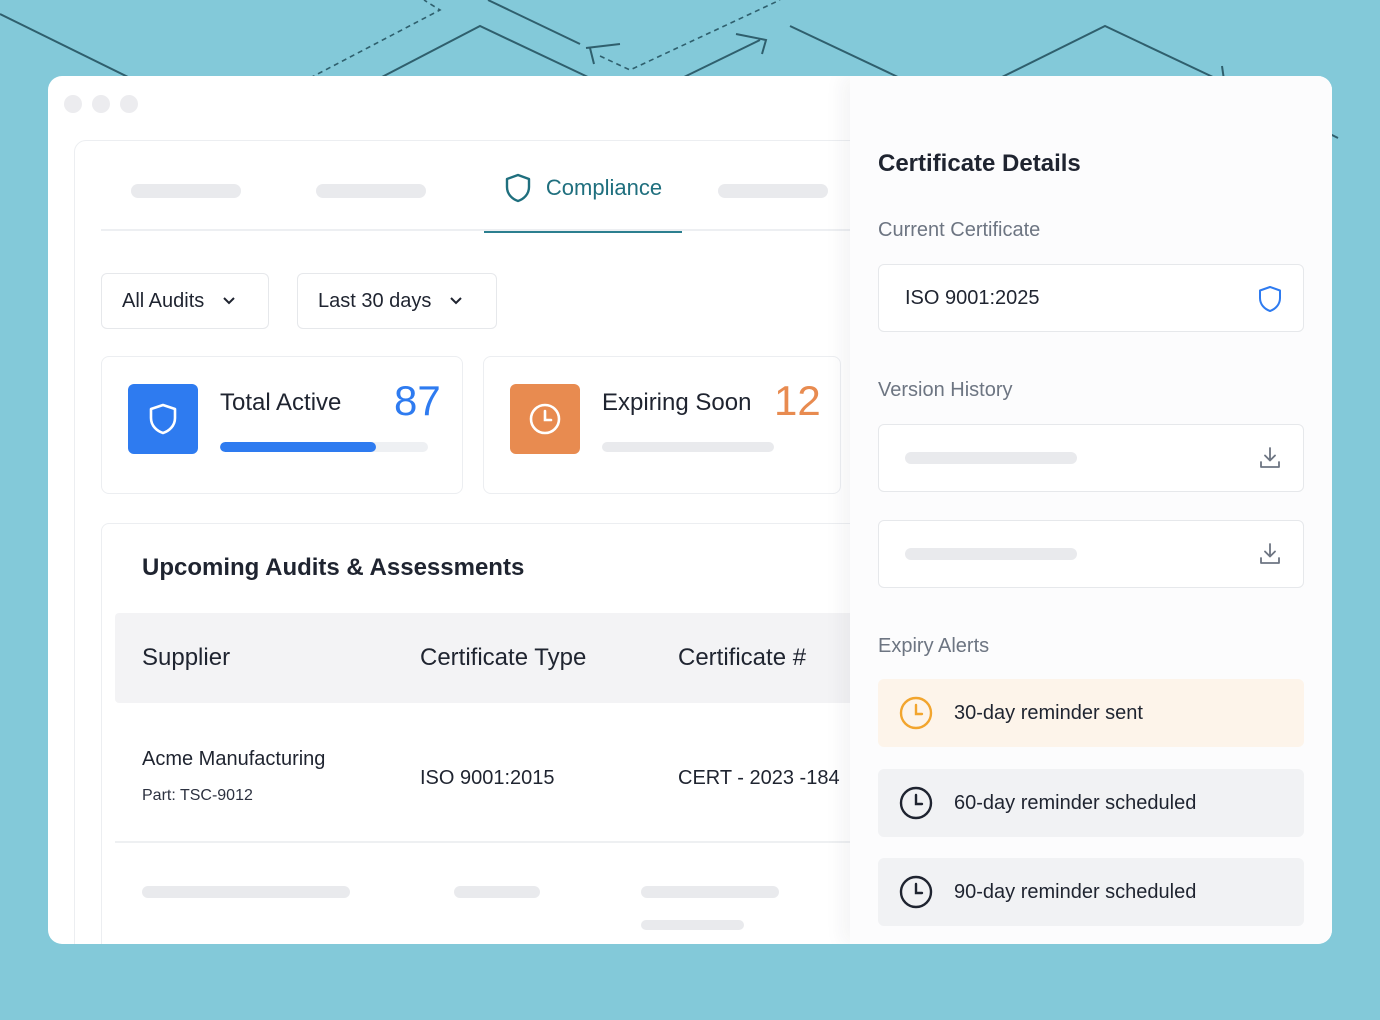 Image resolution: width=1380 pixels, height=1020 pixels. I want to click on alert-text: 30-day reminder sent, so click(1048, 712).